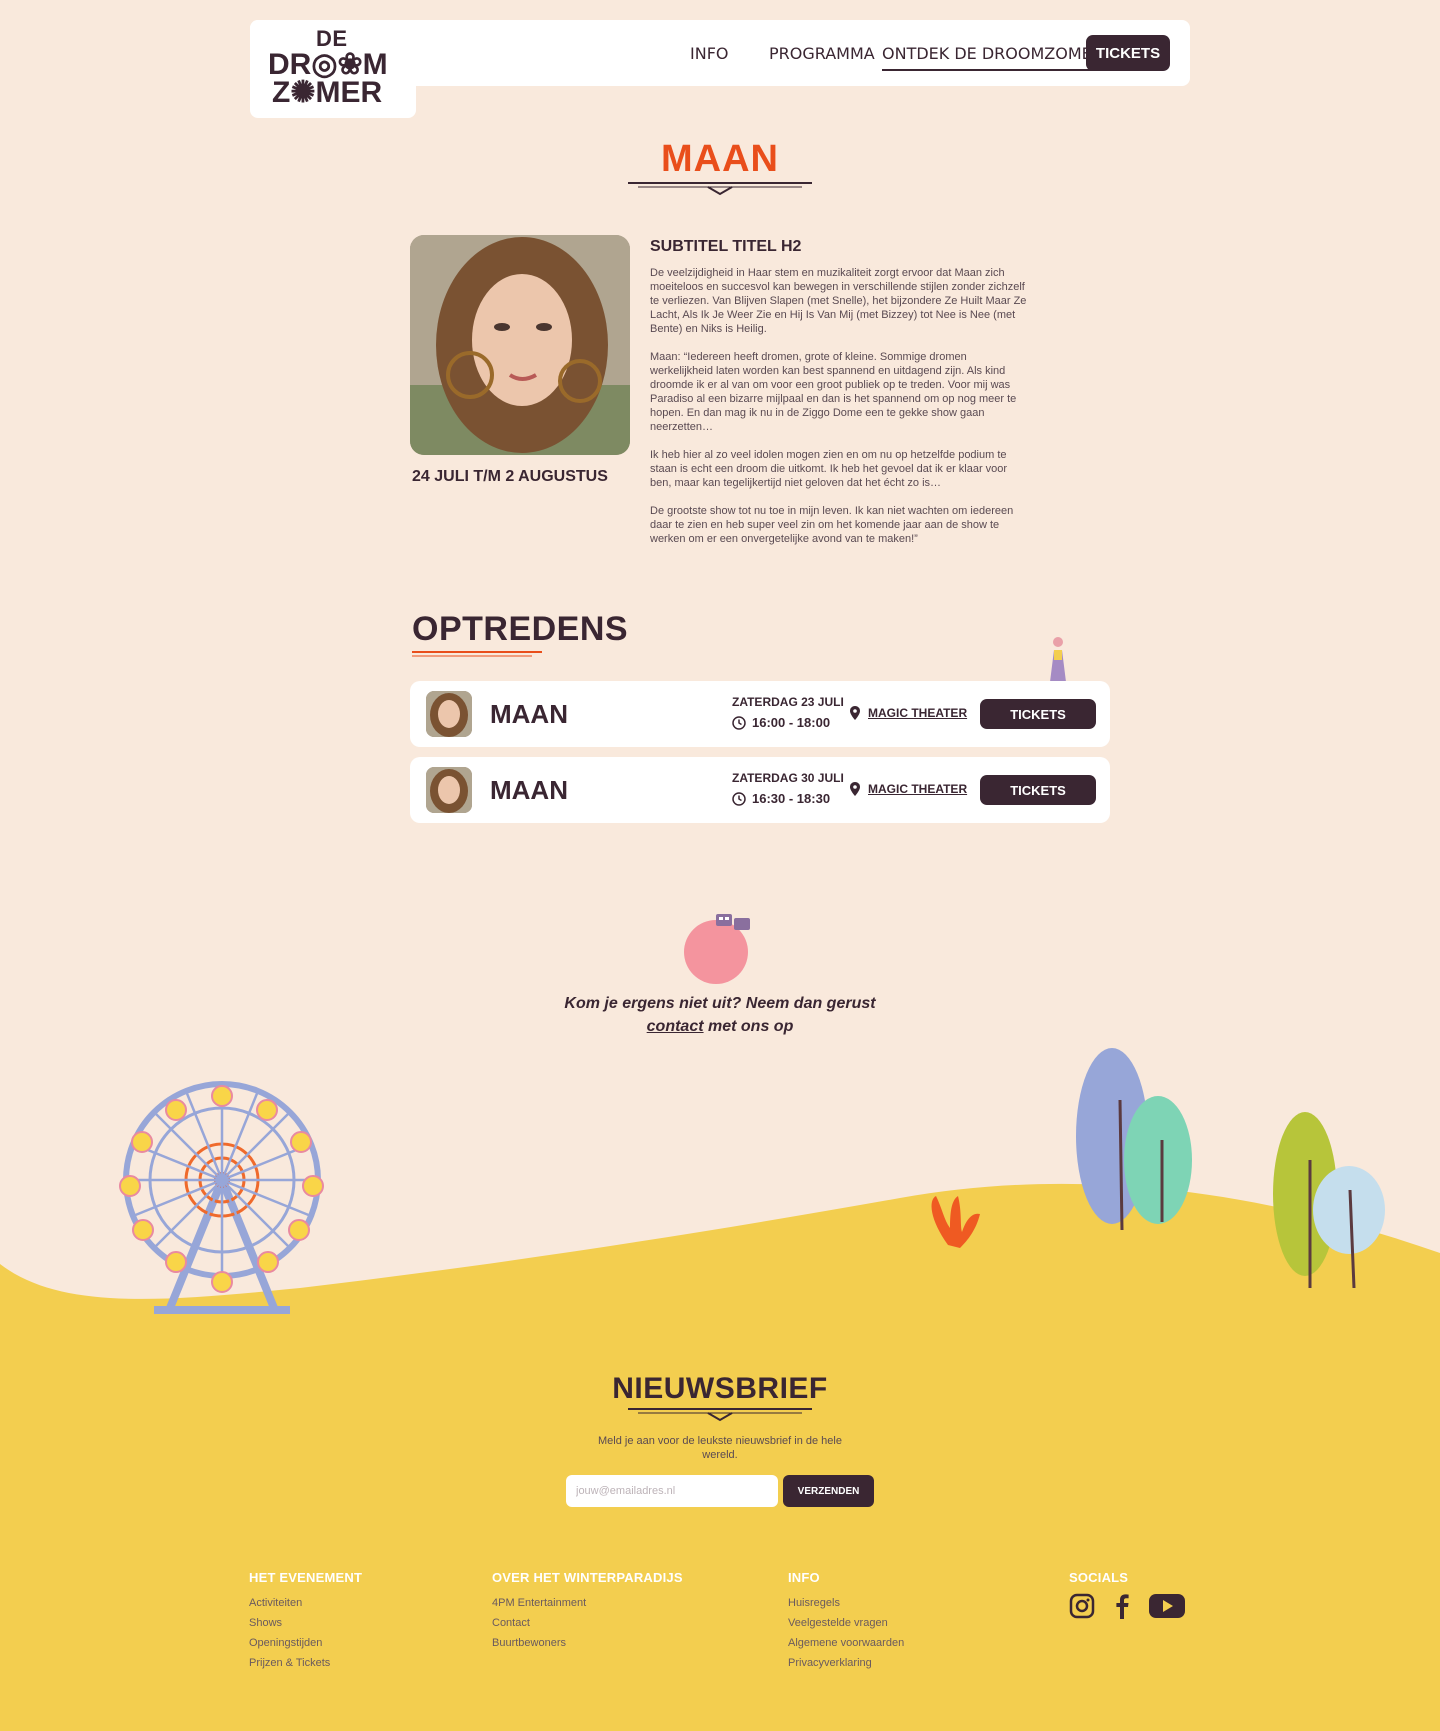 This screenshot has width=1440, height=1731. I want to click on nav-link-ontdek: ONTDEK DE DROOMZOMER⌄, so click(1000, 57).